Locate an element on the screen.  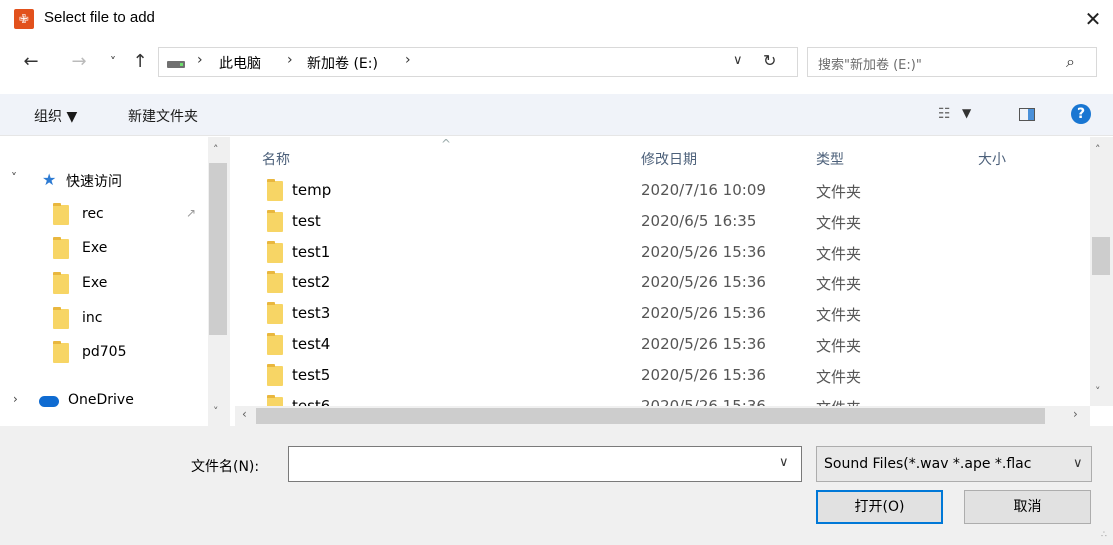
filename-input: ∨ is located at coordinates (545, 464).